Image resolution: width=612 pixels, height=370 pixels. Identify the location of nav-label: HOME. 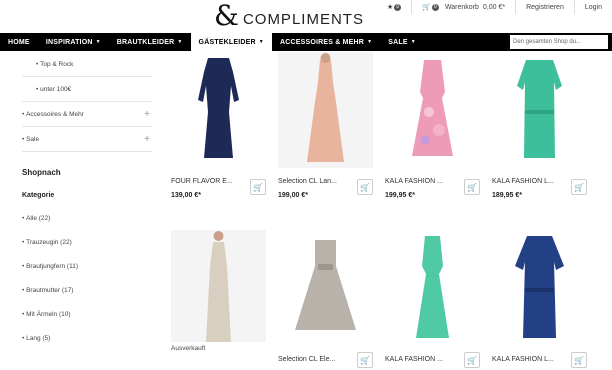
(19, 42).